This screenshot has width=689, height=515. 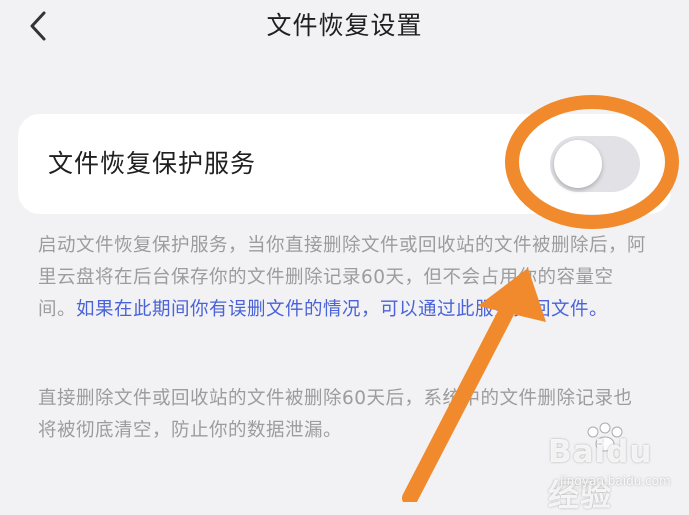 What do you see at coordinates (578, 164) in the screenshot?
I see `toggle-knob` at bounding box center [578, 164].